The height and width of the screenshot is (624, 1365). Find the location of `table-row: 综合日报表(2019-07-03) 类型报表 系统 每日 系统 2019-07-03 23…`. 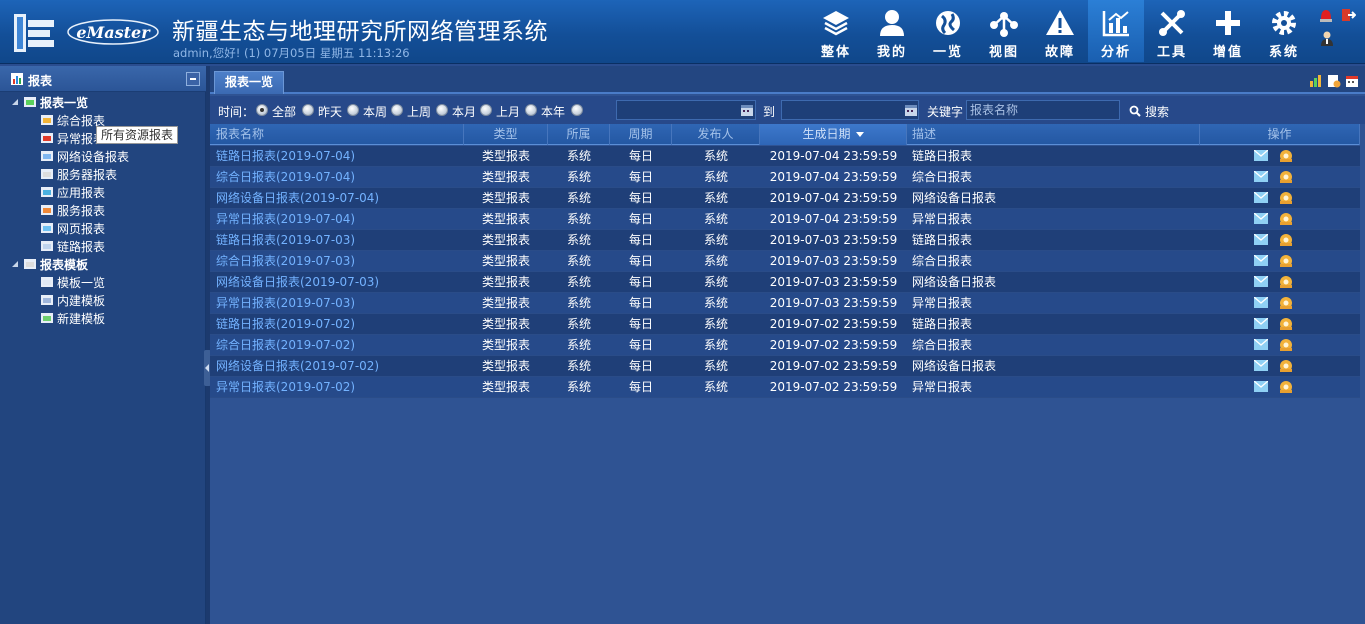

table-row: 综合日报表(2019-07-03) 类型报表 系统 每日 系统 2019-07-03 23… is located at coordinates (785, 261).